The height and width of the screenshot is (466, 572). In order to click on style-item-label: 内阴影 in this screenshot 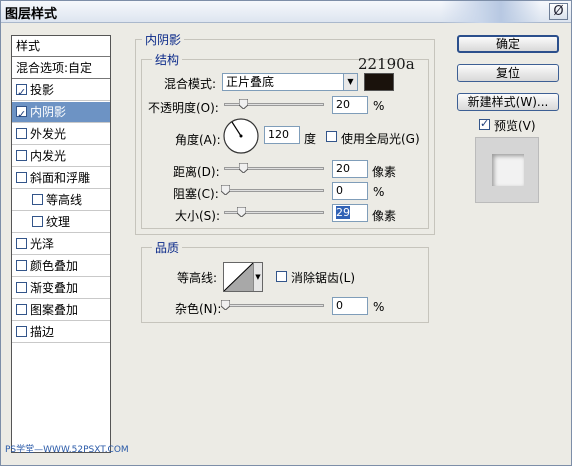, I will do `click(48, 112)`.